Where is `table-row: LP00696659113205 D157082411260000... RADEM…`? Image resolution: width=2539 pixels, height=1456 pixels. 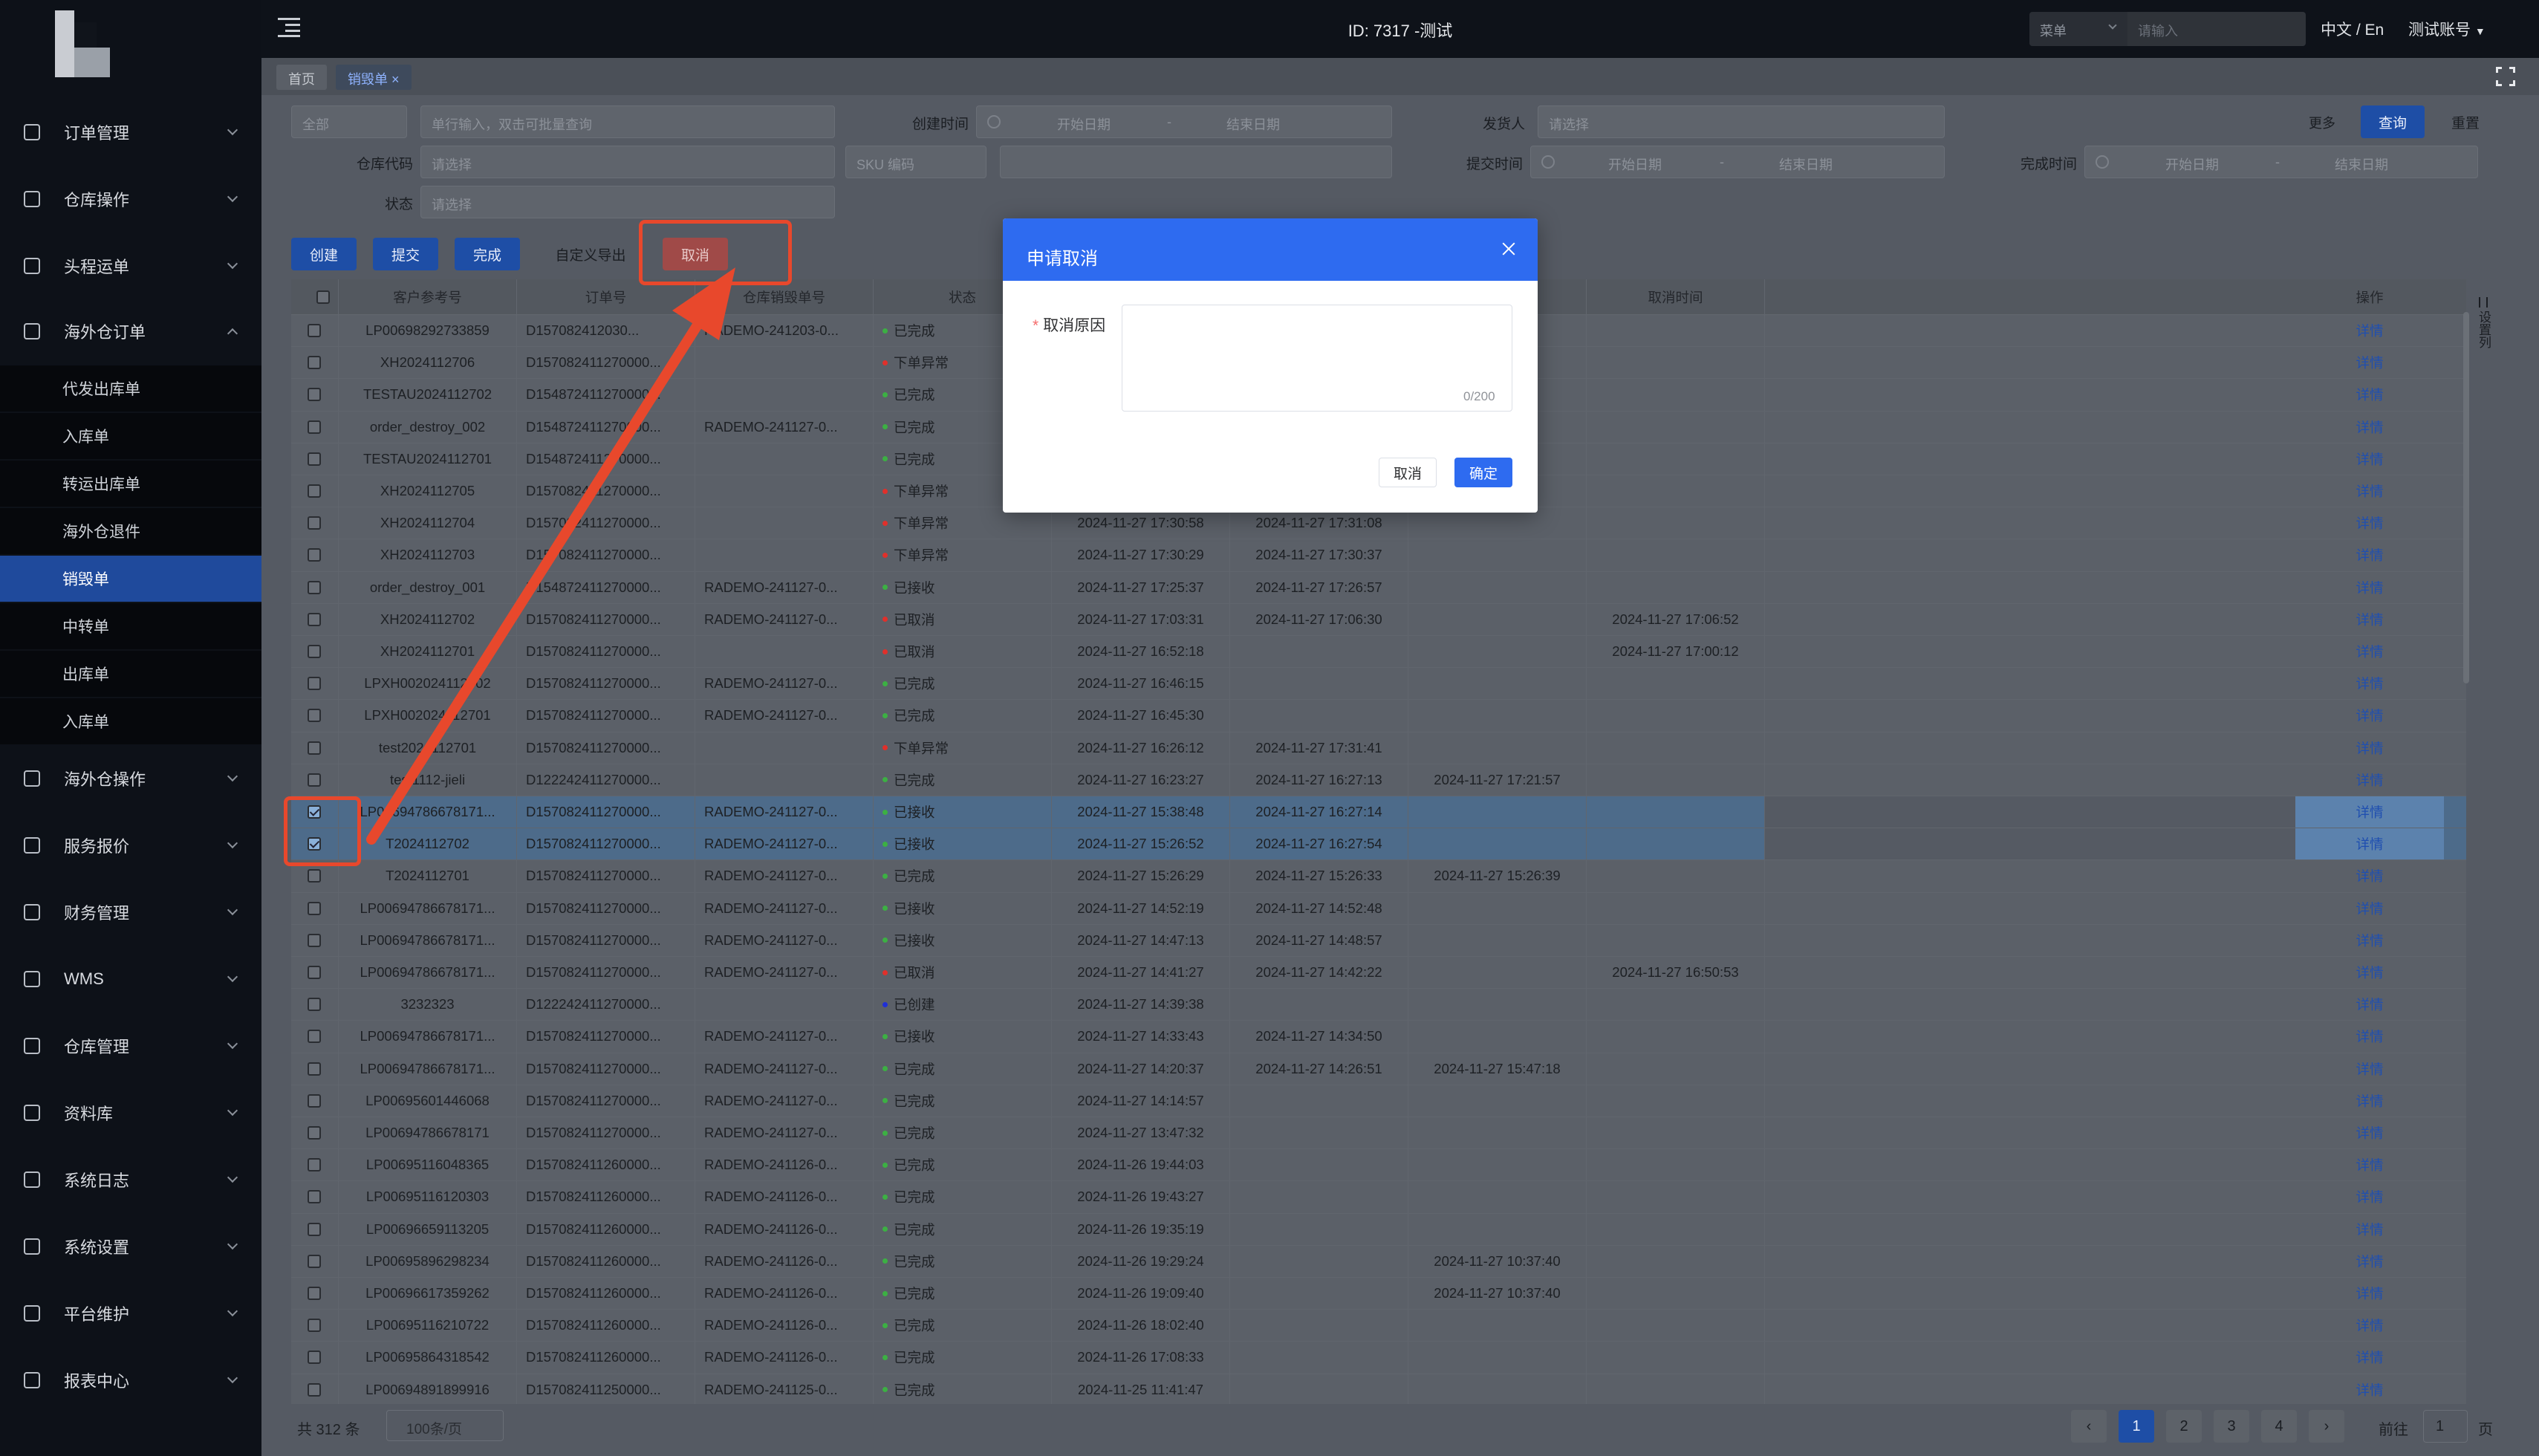
table-row: LP00696659113205 D157082411260000... RADEM… is located at coordinates (1378, 1230).